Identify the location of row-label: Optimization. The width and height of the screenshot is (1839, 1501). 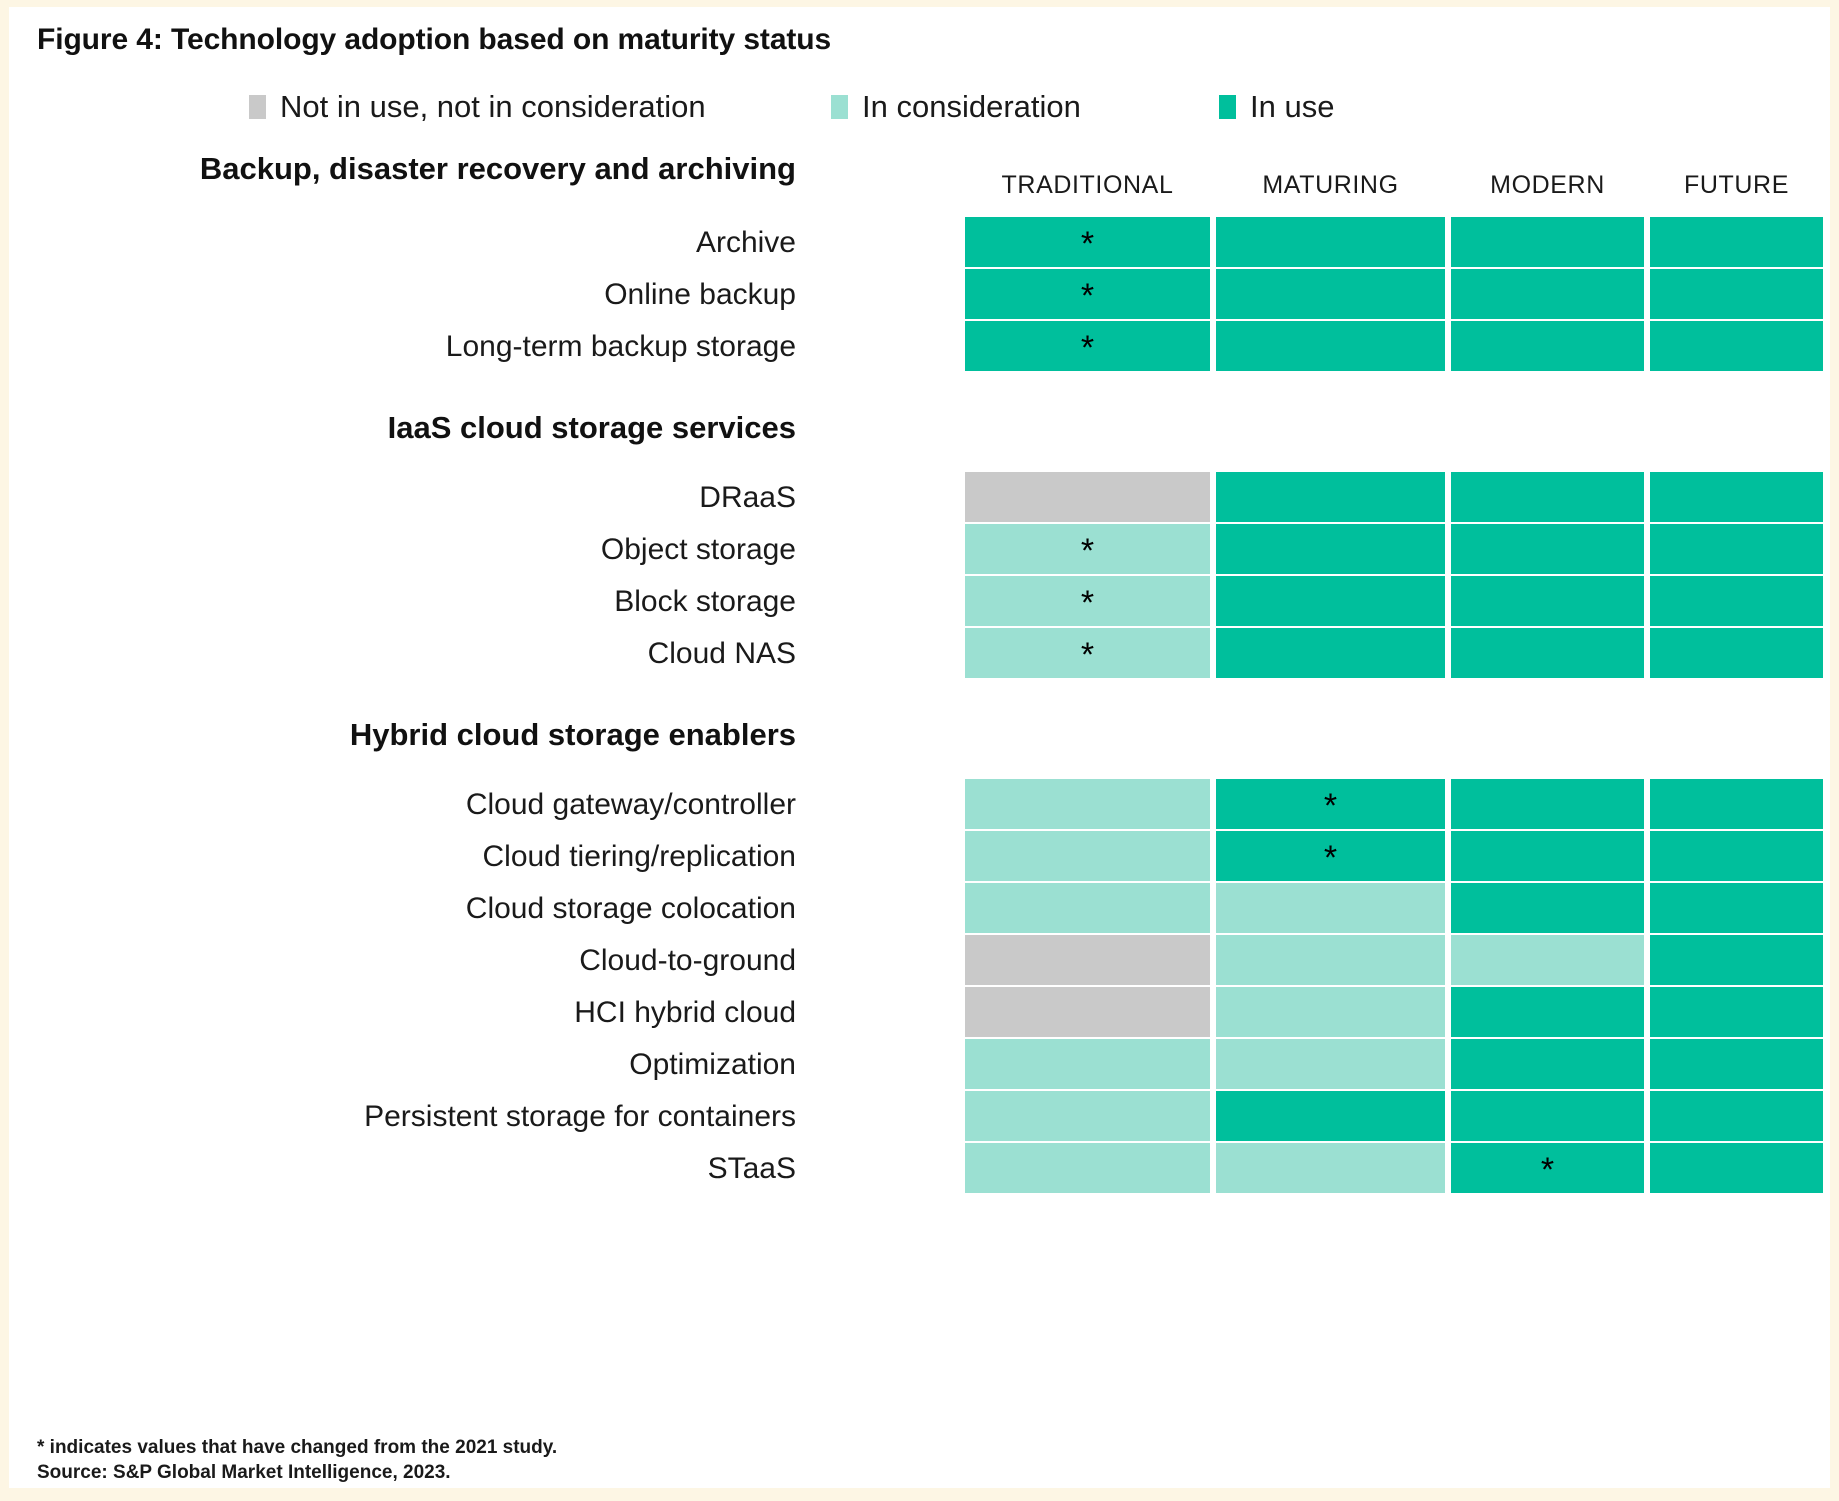
(712, 1064).